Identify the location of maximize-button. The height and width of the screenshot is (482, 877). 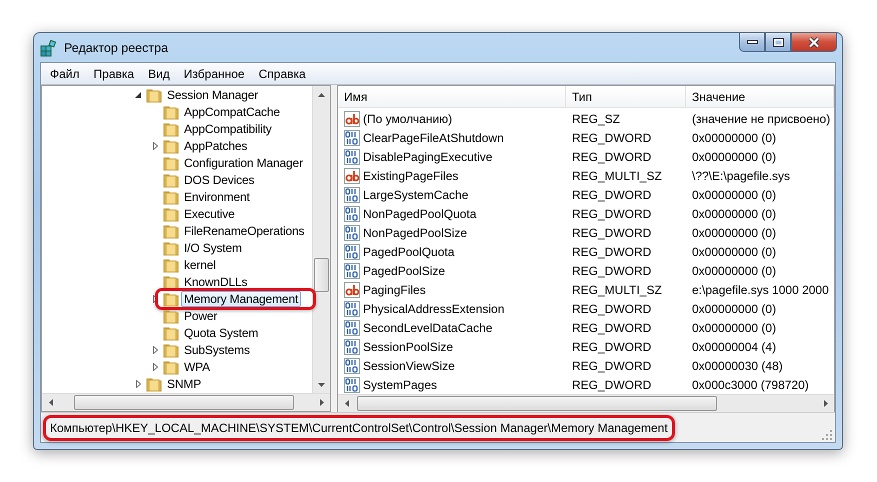
(778, 42).